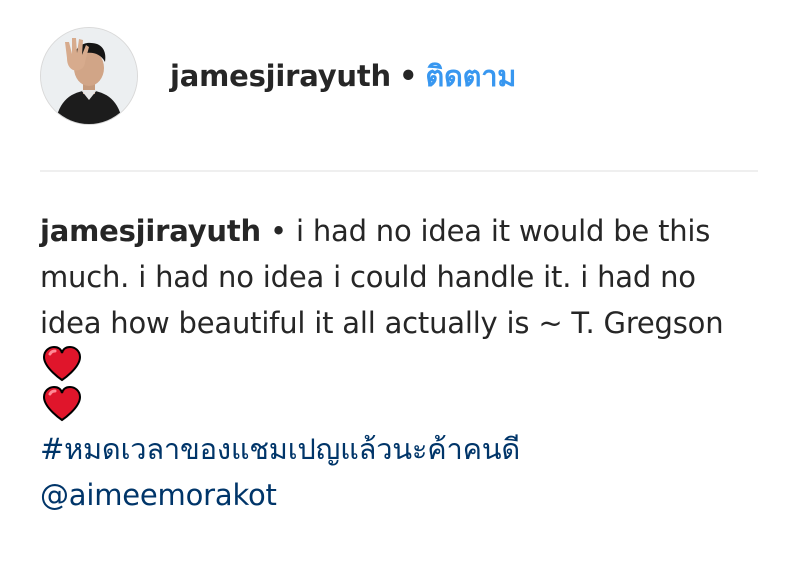 The image size is (793, 572). What do you see at coordinates (400, 449) in the screenshot?
I see `hashtag-link: #หมดเวลาของแชมเปญแล้วนะค้าคนดี` at bounding box center [400, 449].